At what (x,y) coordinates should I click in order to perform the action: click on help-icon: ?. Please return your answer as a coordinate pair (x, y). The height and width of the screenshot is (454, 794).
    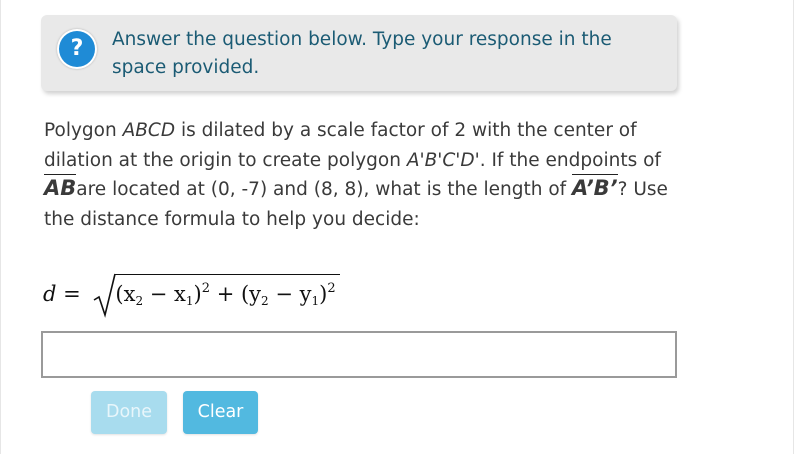
    Looking at the image, I should click on (77, 49).